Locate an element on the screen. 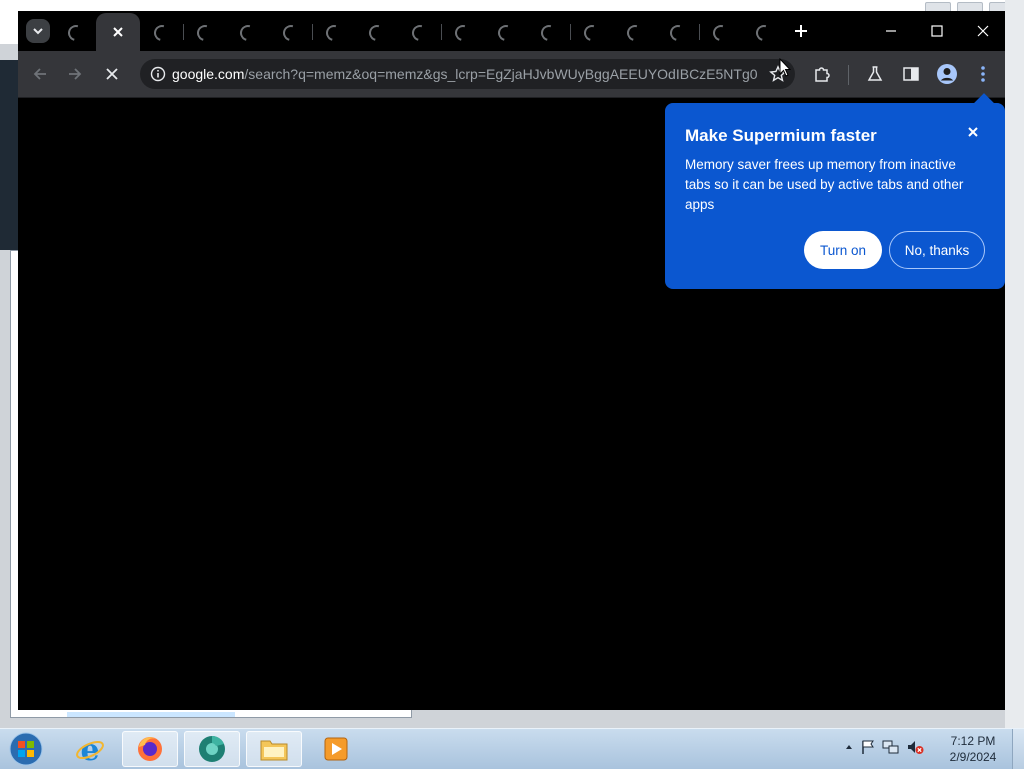  supermium-icon is located at coordinates (212, 749).